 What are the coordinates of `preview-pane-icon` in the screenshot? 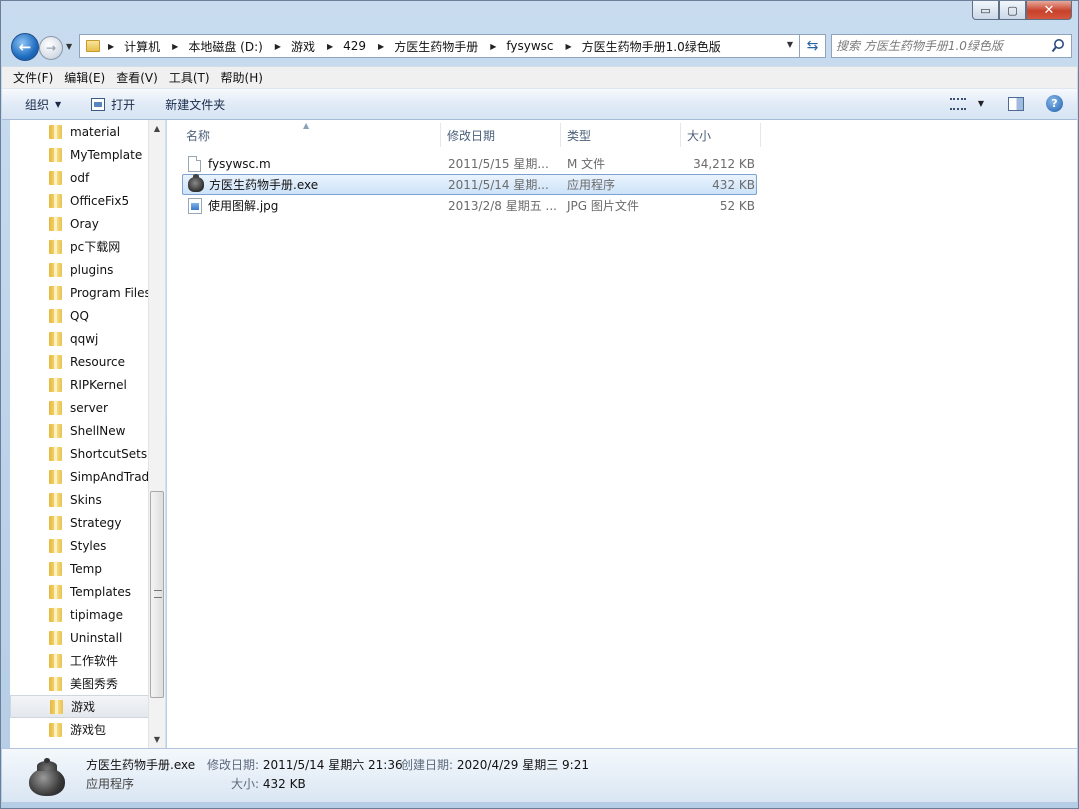 It's located at (1016, 103).